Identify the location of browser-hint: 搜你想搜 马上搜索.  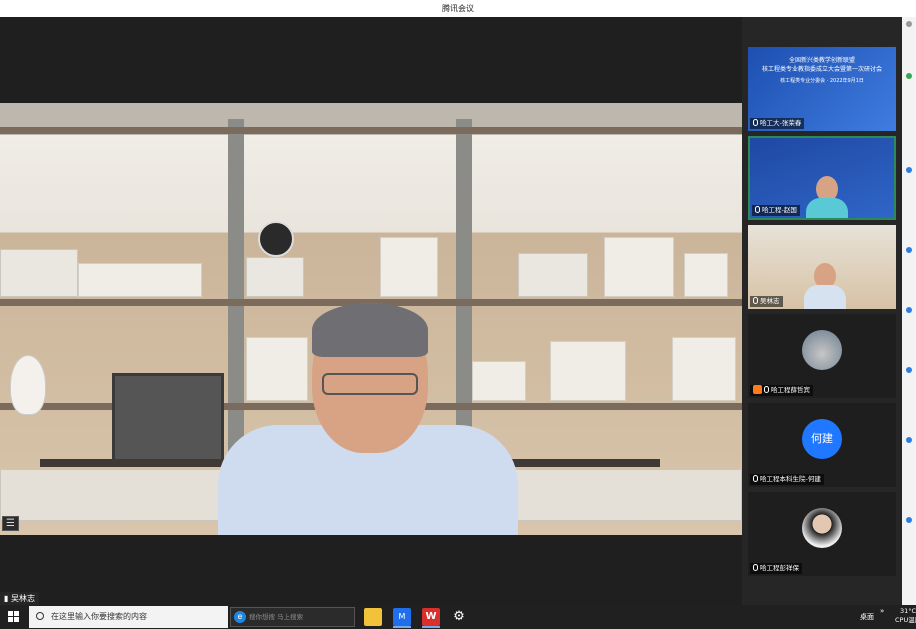
(276, 617).